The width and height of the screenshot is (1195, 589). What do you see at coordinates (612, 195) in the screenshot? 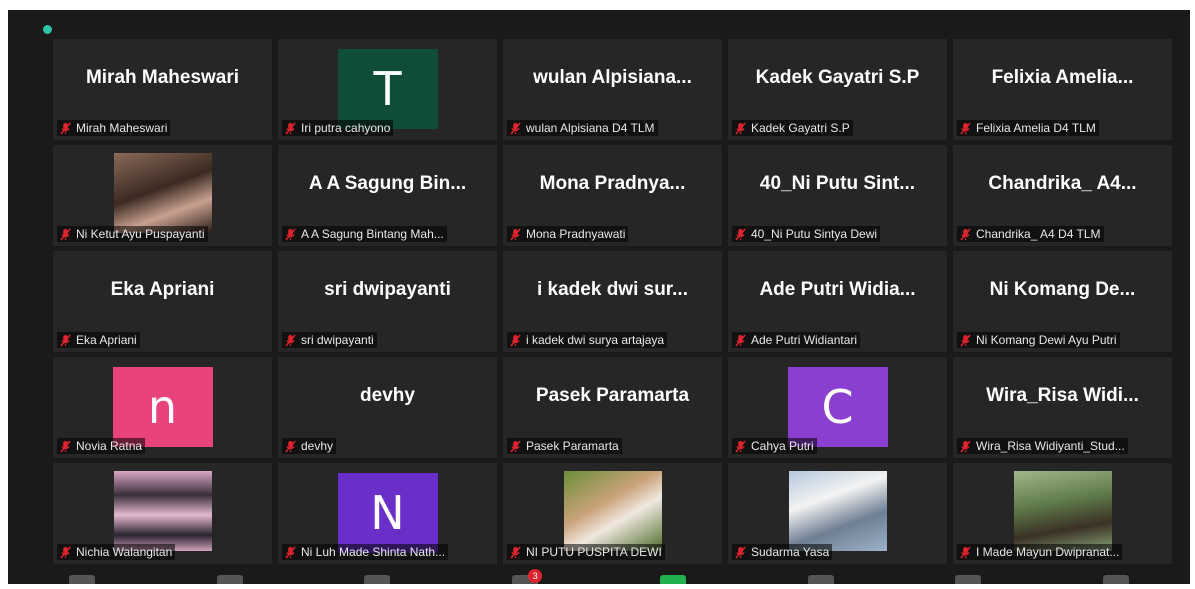
I see `participant-tile: Mona Pradnya... Mona Pradnyawati` at bounding box center [612, 195].